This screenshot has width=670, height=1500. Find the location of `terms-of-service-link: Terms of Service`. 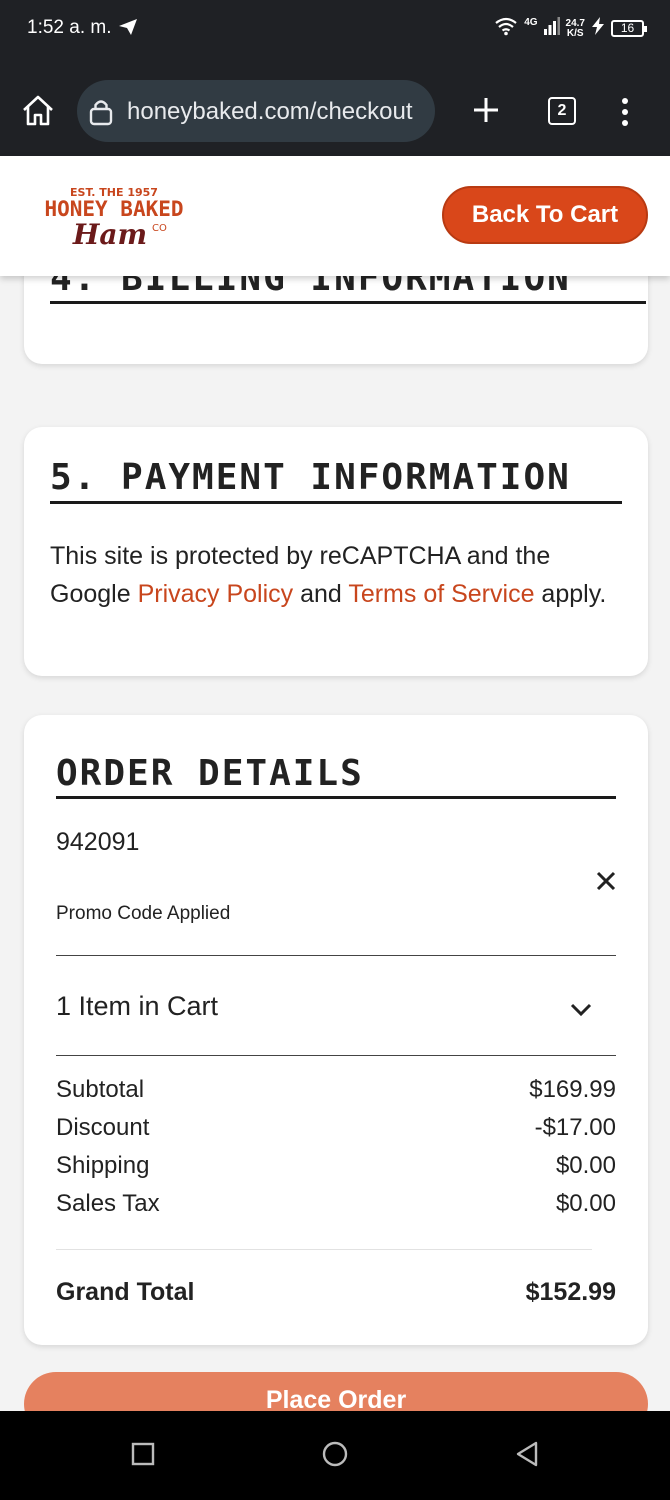

terms-of-service-link: Terms of Service is located at coordinates (441, 594).